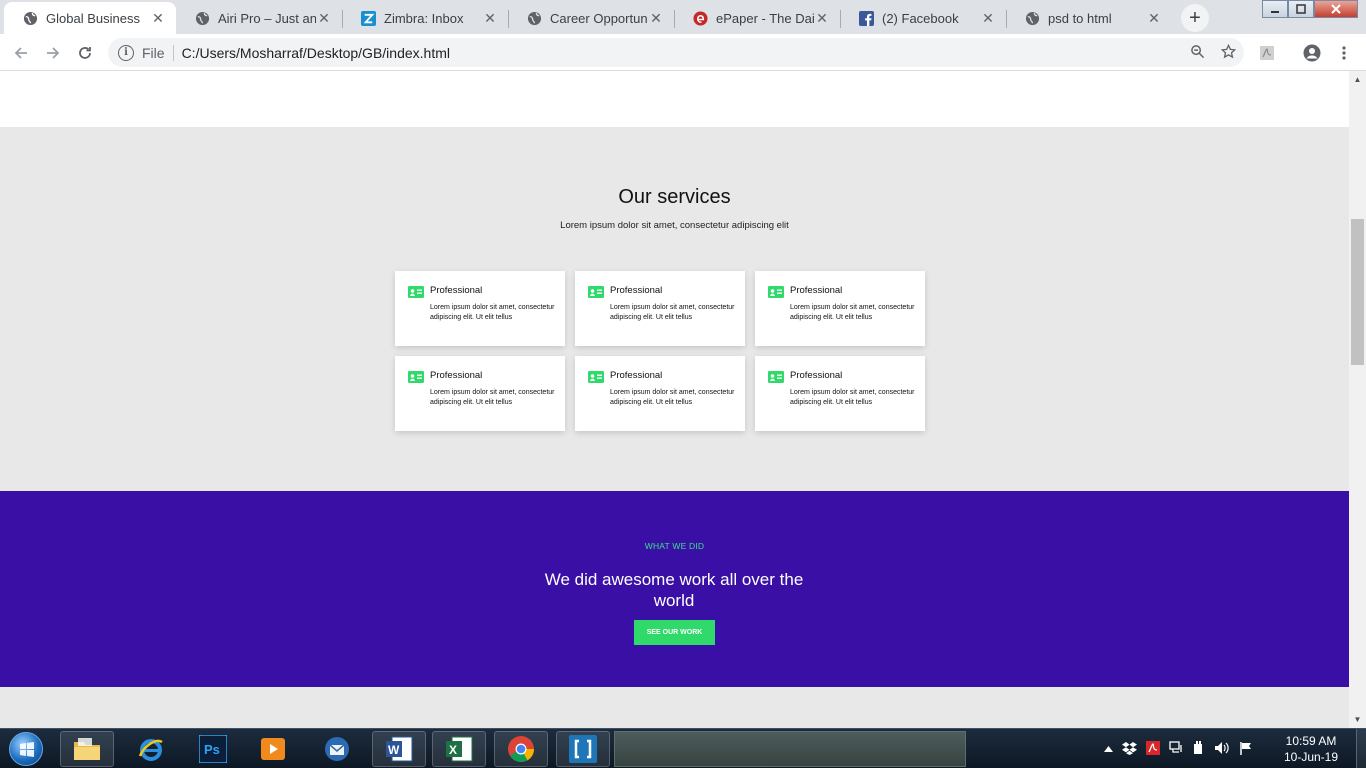 This screenshot has width=1366, height=768. What do you see at coordinates (425, 18) in the screenshot?
I see `tab-zimbra: Zimbra: Inbox ✕` at bounding box center [425, 18].